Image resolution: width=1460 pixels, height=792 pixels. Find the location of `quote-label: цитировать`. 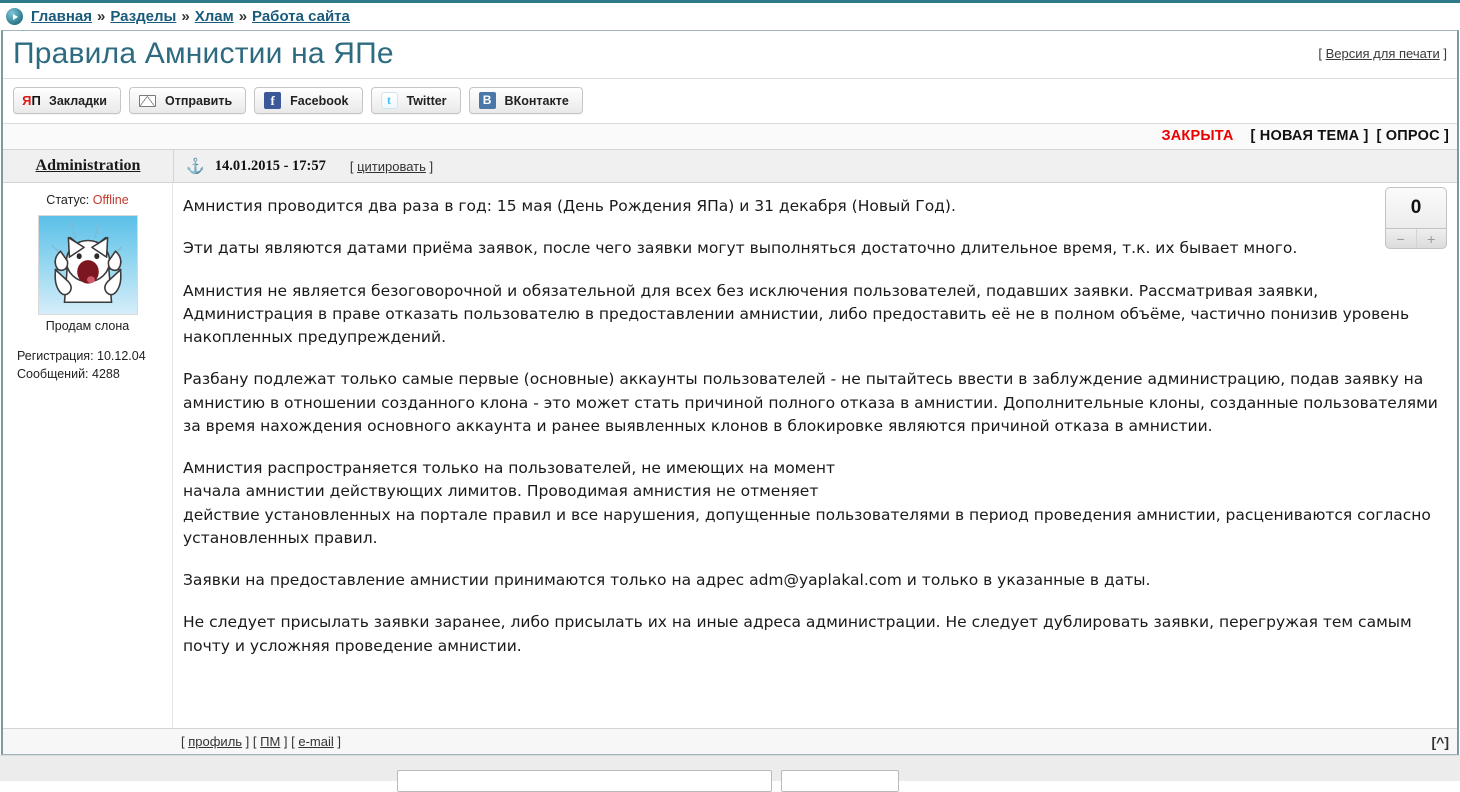

quote-label: цитировать is located at coordinates (391, 166).